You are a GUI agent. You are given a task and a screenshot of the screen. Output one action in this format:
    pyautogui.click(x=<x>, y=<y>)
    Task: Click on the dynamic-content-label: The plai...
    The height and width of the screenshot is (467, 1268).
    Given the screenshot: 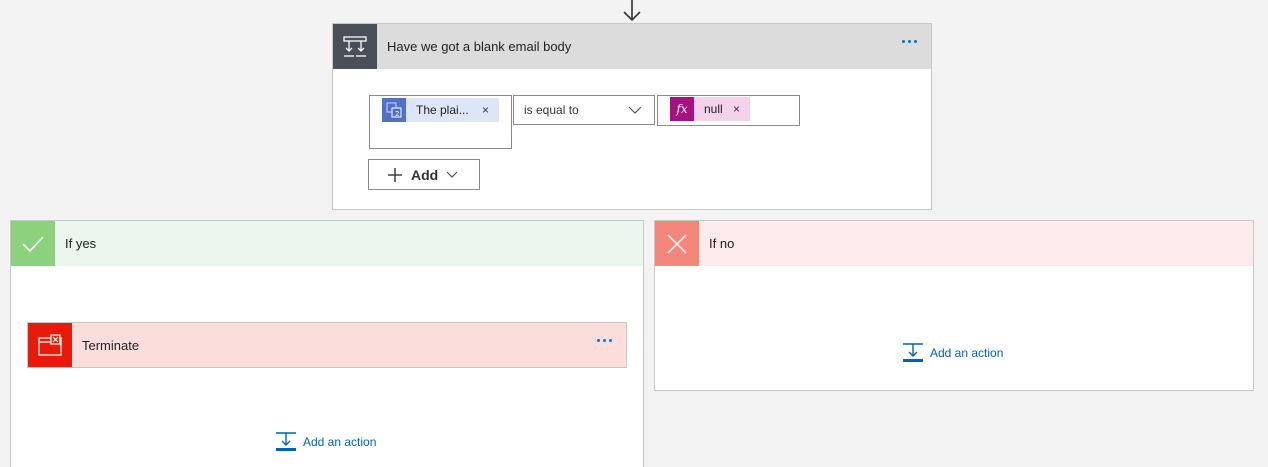 What is the action you would take?
    pyautogui.click(x=442, y=110)
    